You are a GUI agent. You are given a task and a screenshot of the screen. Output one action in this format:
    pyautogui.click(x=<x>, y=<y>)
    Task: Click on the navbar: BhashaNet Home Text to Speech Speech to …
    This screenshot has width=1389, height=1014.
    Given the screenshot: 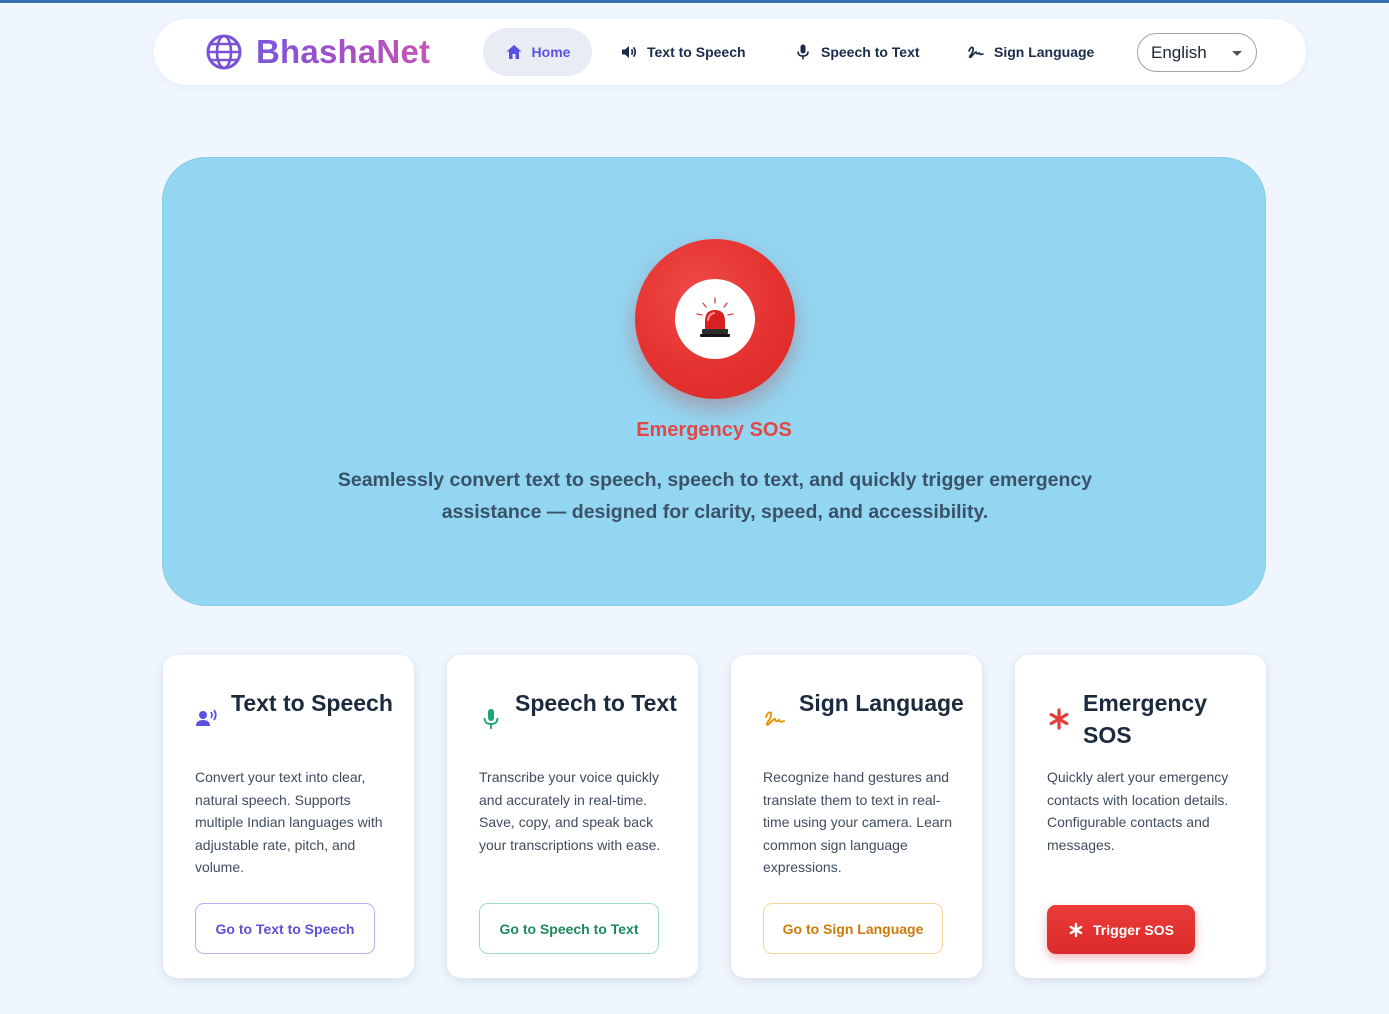 What is the action you would take?
    pyautogui.click(x=730, y=52)
    